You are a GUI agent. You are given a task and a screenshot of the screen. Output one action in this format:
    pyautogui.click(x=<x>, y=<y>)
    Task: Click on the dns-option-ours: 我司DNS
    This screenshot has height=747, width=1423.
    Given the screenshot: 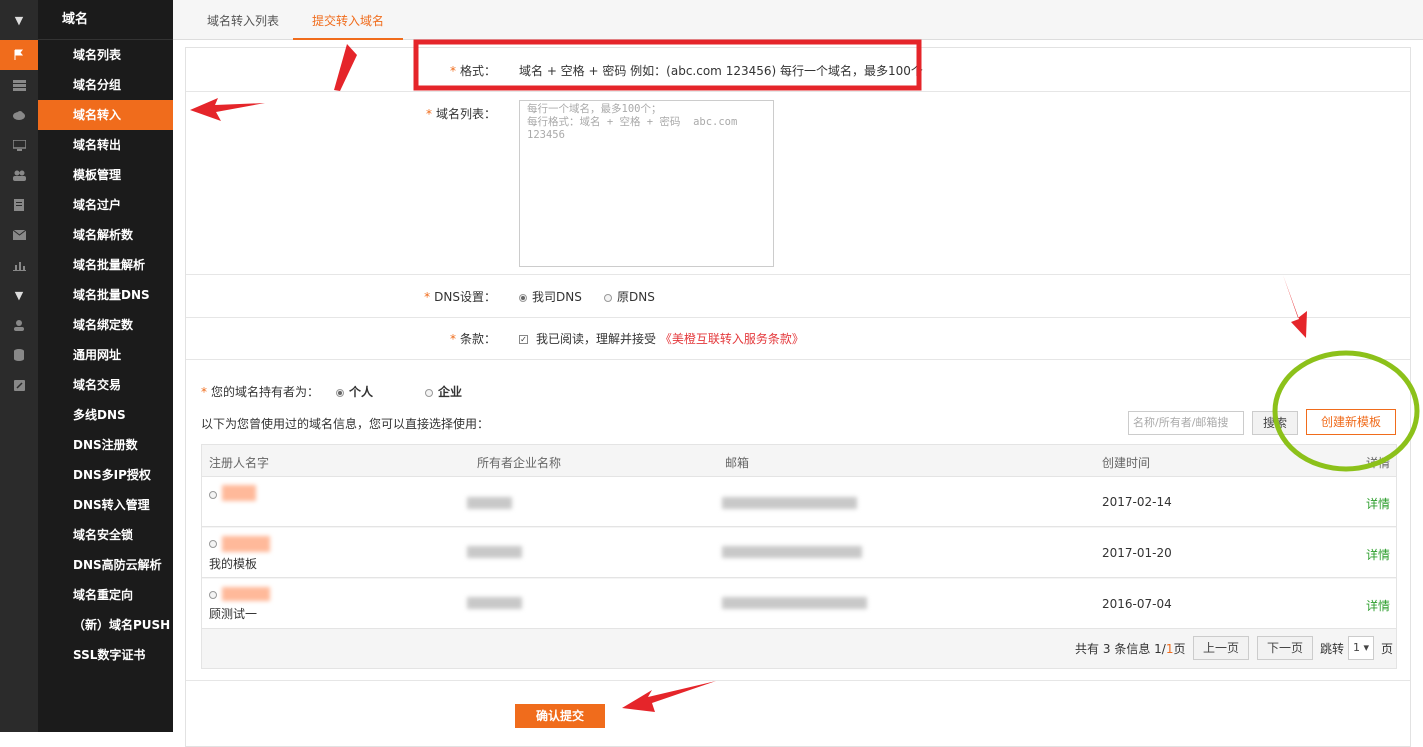 What is the action you would take?
    pyautogui.click(x=550, y=296)
    